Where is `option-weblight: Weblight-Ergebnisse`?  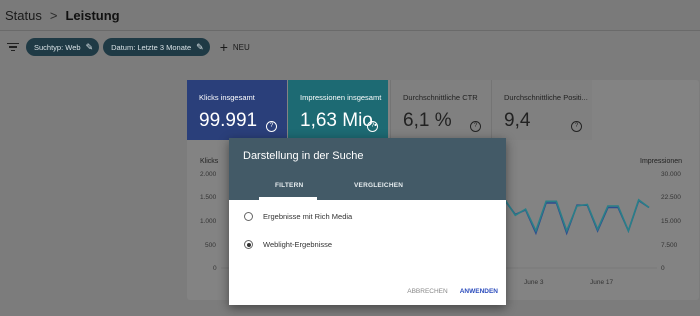
option-weblight: Weblight-Ergebnisse is located at coordinates (288, 244).